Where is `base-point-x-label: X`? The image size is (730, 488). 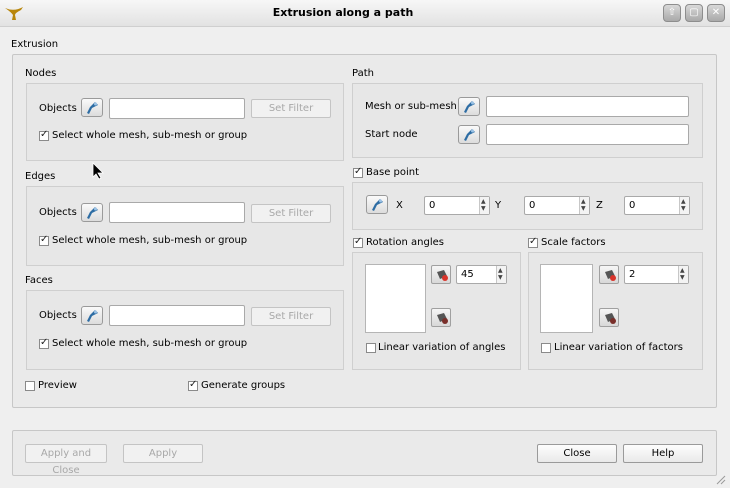
base-point-x-label: X is located at coordinates (399, 205).